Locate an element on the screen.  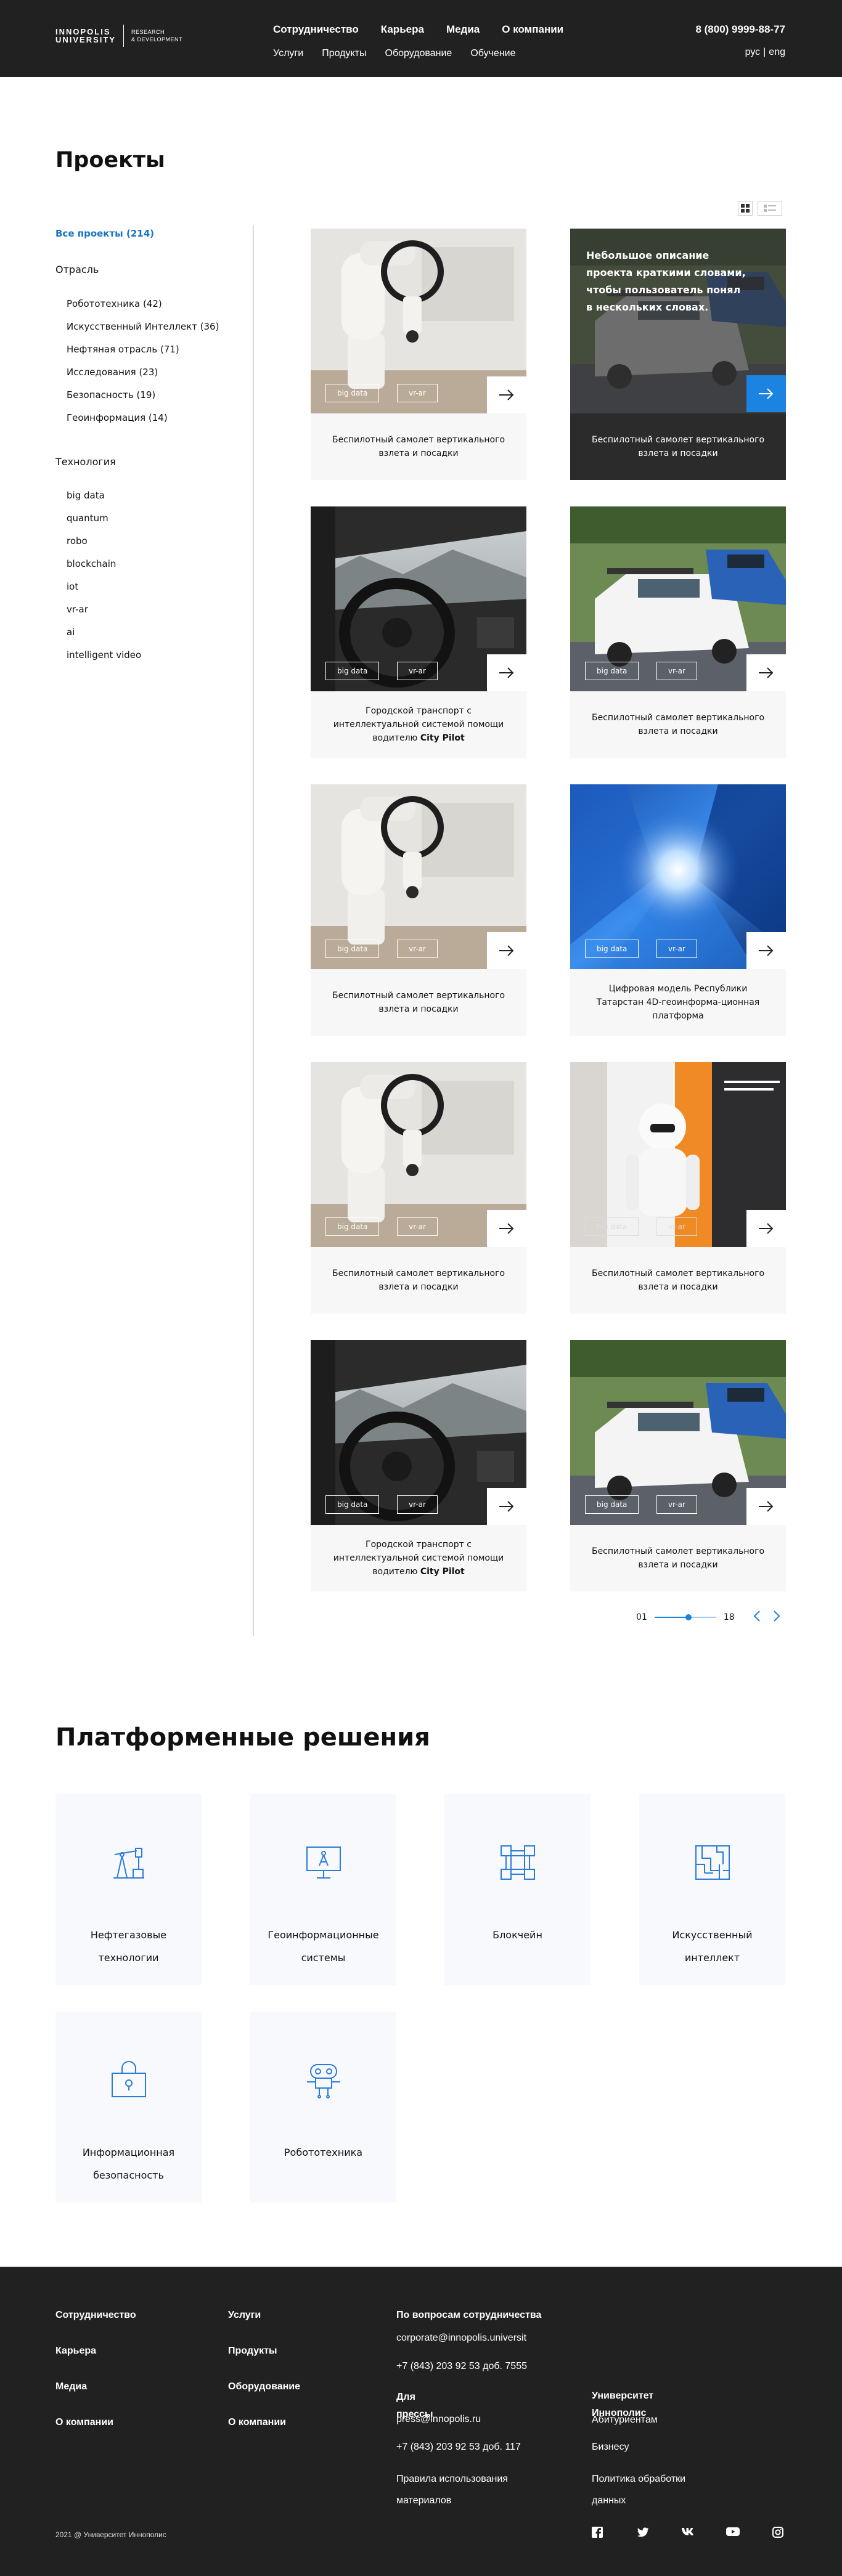
lang-en: eng is located at coordinates (777, 52).